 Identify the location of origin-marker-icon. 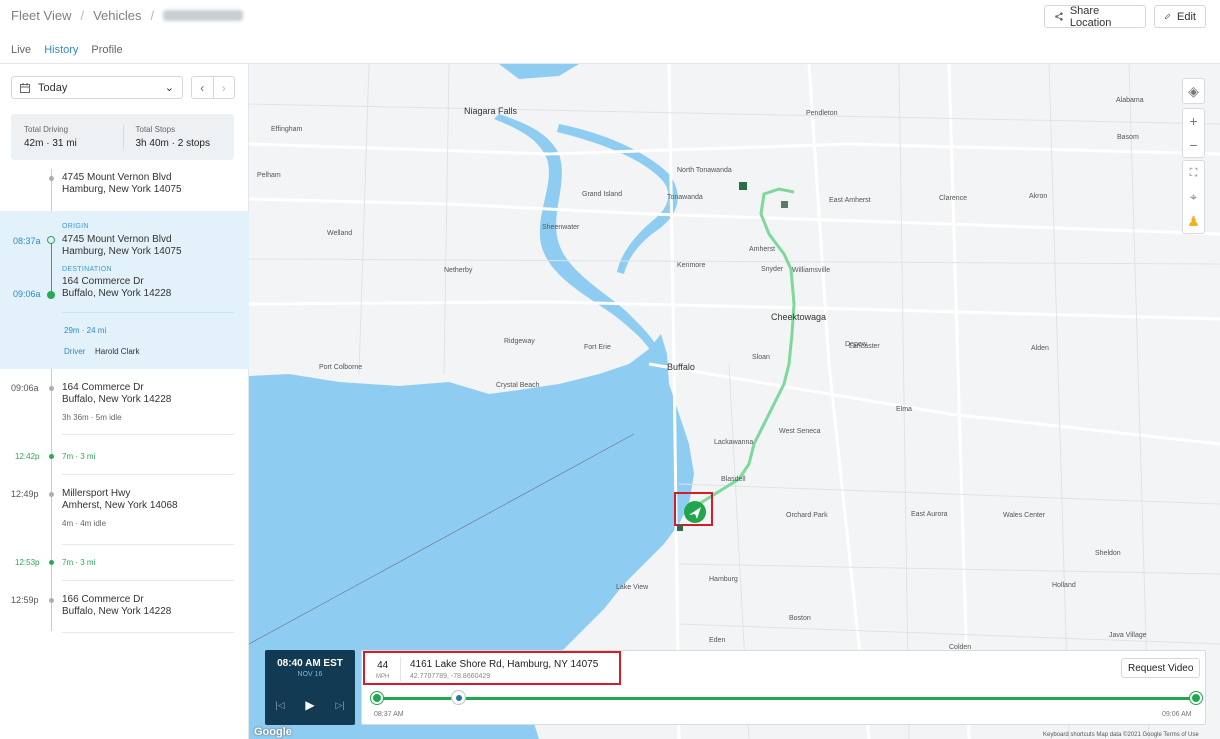
(51, 240).